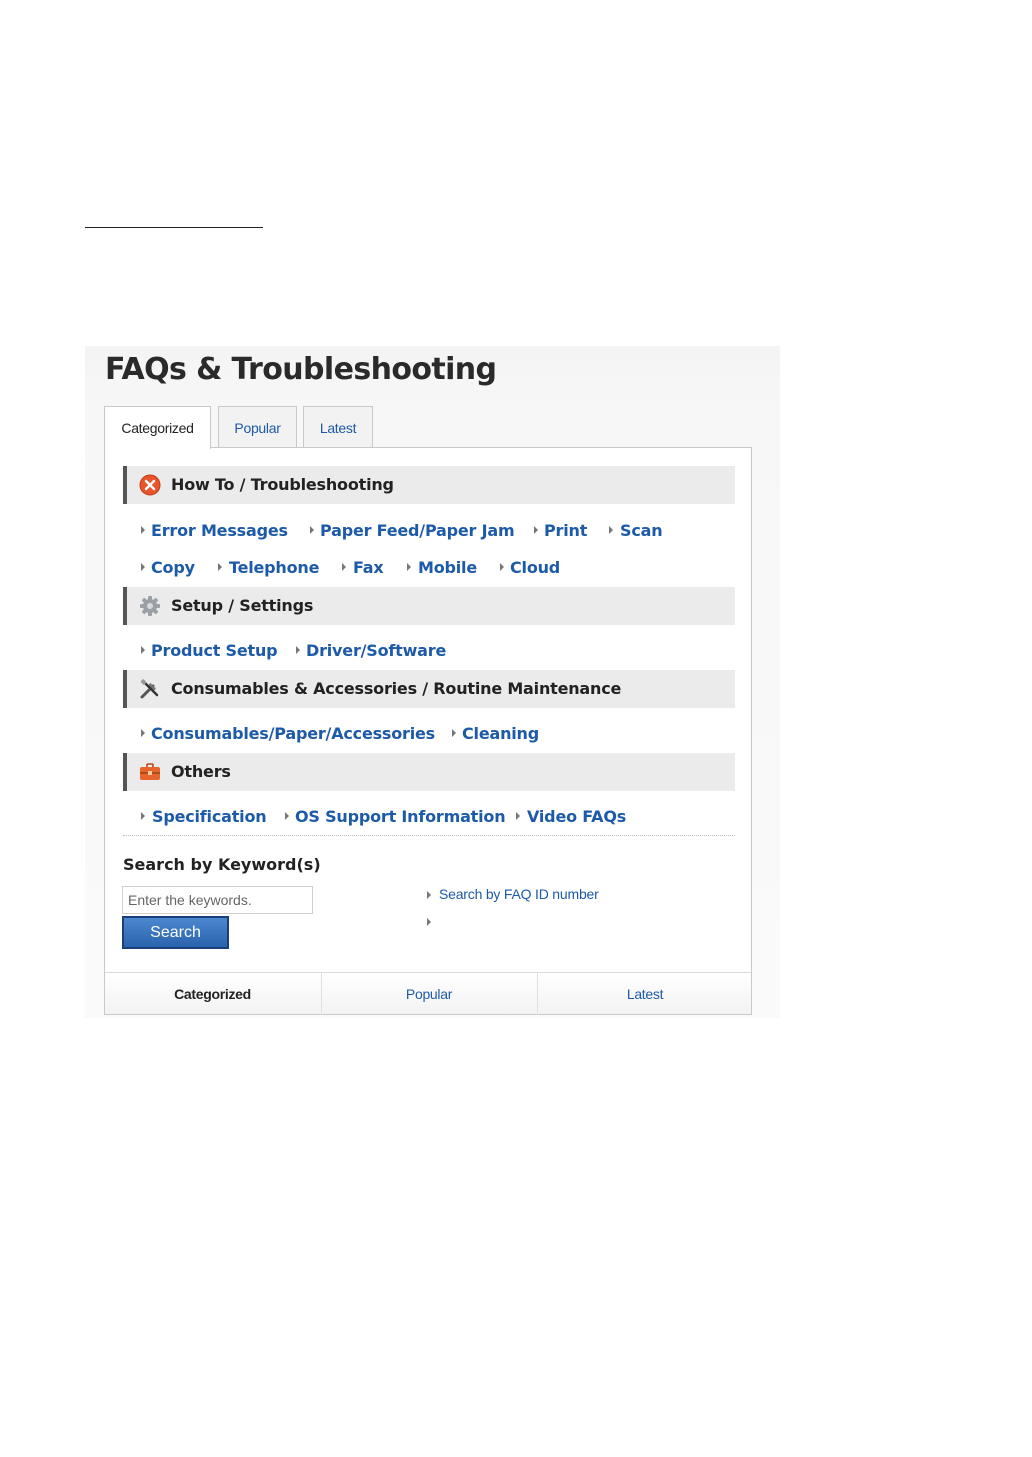 This screenshot has height=1457, width=1032. I want to click on link-error-messages: Error Messages, so click(219, 530).